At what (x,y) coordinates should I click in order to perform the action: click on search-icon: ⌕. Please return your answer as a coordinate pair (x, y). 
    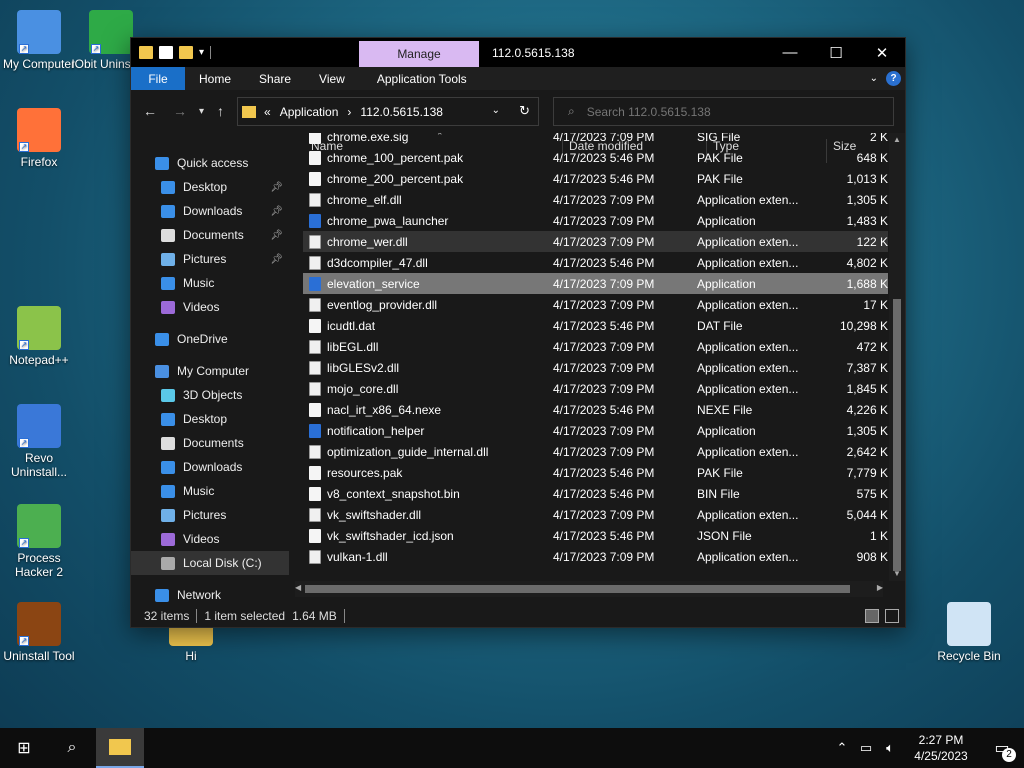
    Looking at the image, I should click on (72, 747).